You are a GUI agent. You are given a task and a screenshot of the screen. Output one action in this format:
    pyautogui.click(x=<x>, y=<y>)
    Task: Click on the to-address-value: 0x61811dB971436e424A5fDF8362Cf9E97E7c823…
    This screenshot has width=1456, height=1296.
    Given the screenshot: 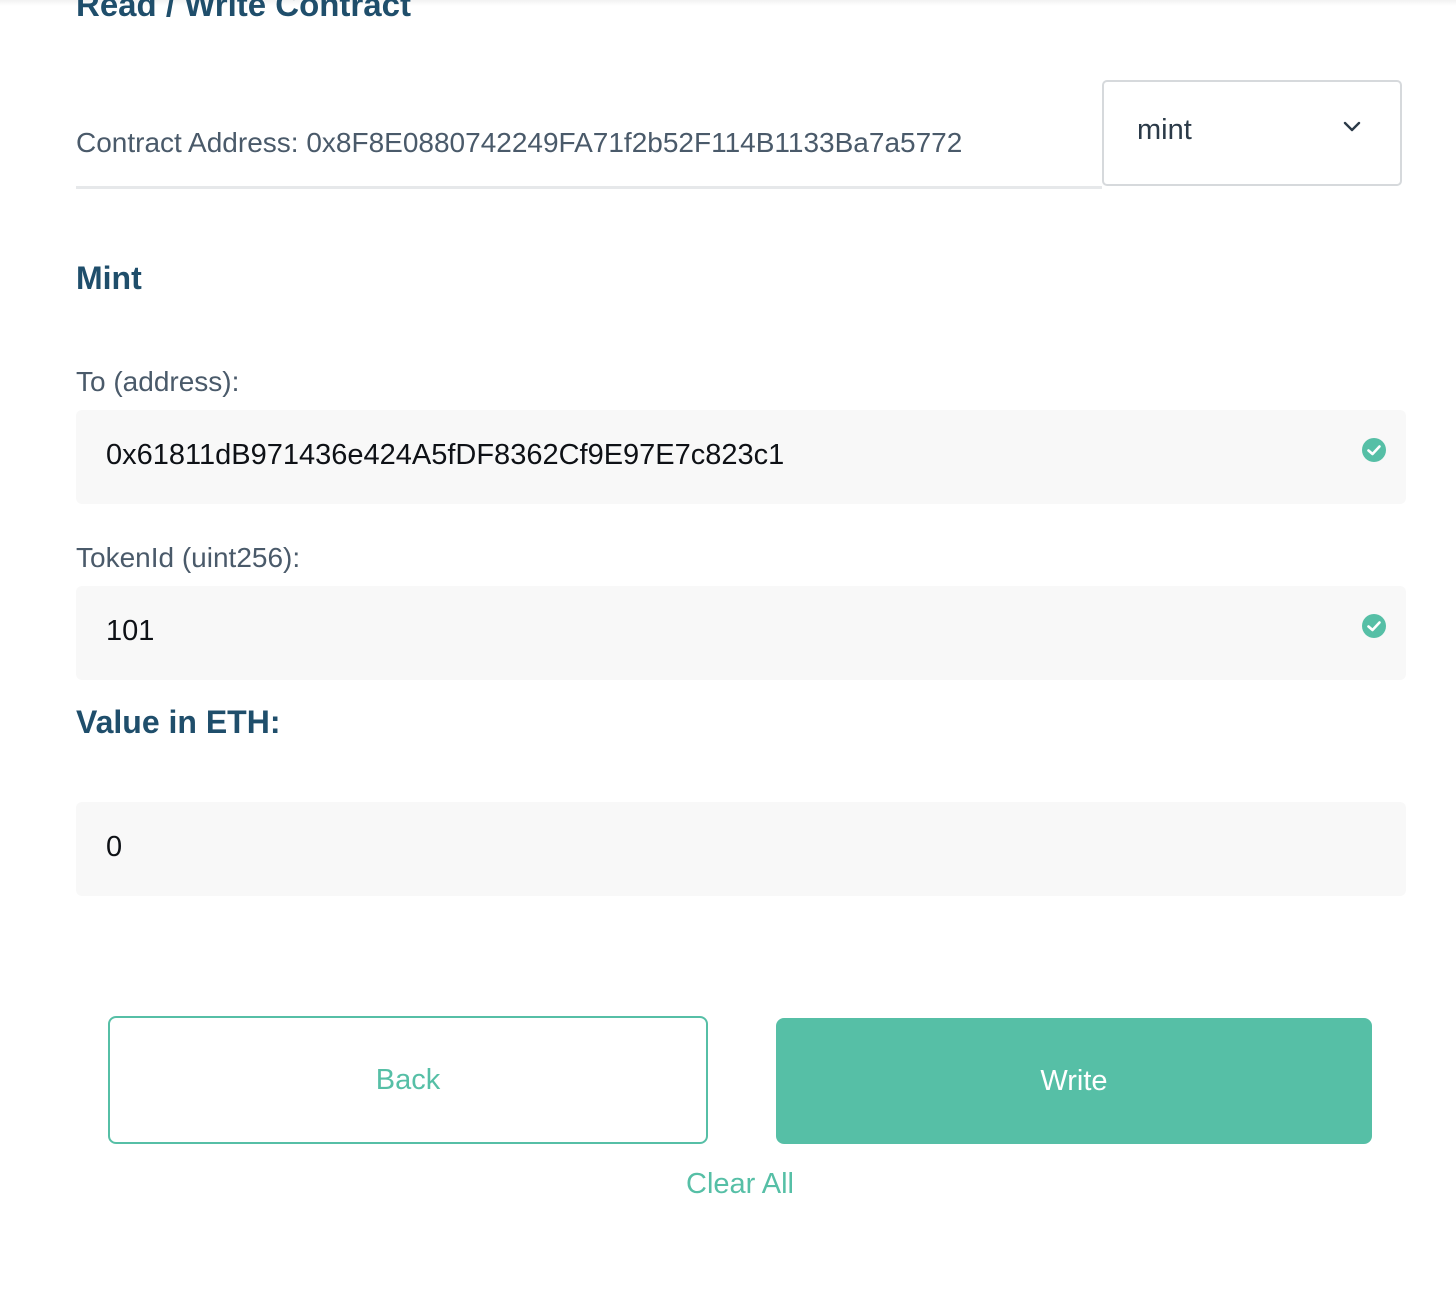 What is the action you would take?
    pyautogui.click(x=445, y=455)
    